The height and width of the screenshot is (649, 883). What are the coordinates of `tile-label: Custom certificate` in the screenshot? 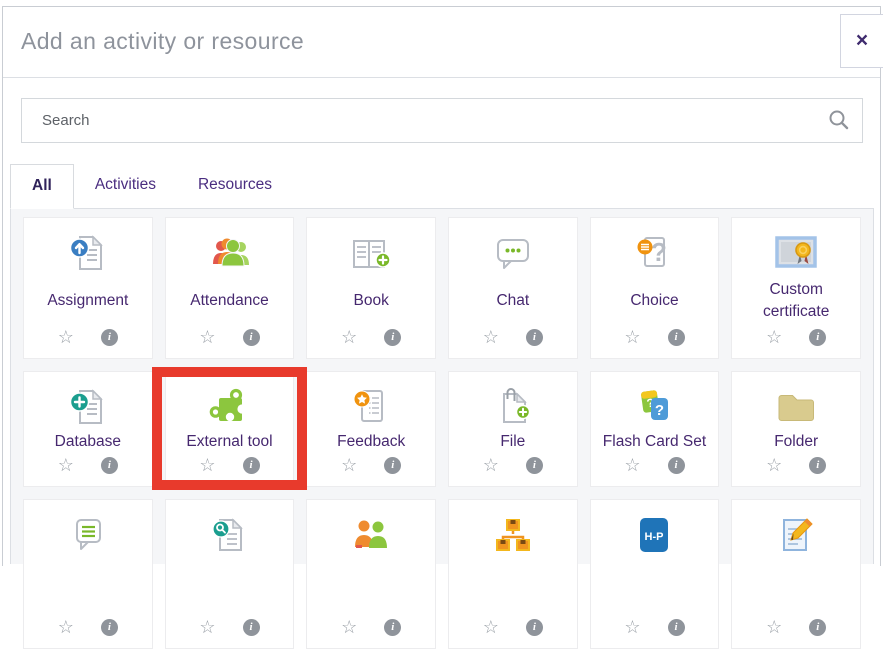 It's located at (796, 300).